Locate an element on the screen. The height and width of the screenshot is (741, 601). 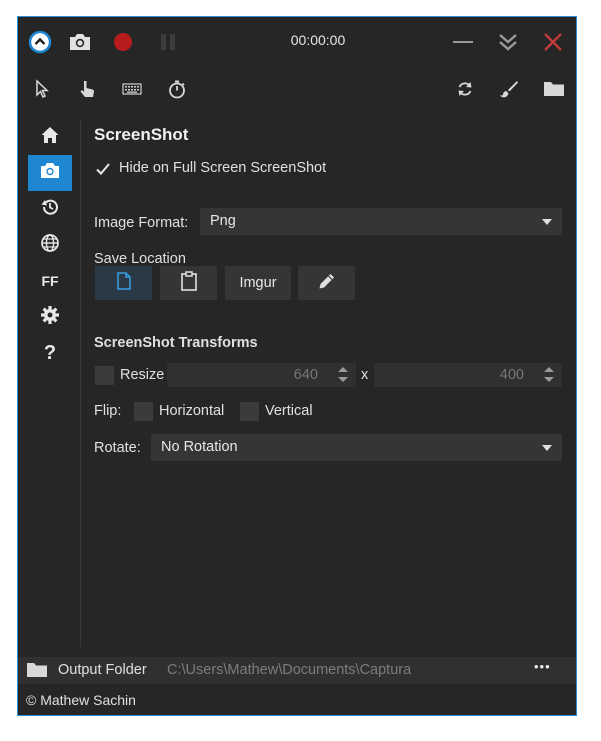
open-editor-button is located at coordinates (326, 283).